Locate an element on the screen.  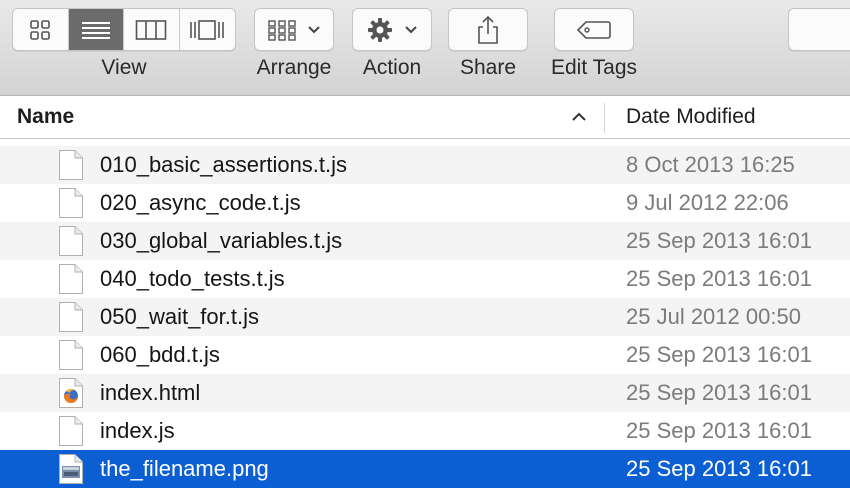
file-date-modified: 8 Oct 2013 16:25 is located at coordinates (710, 164).